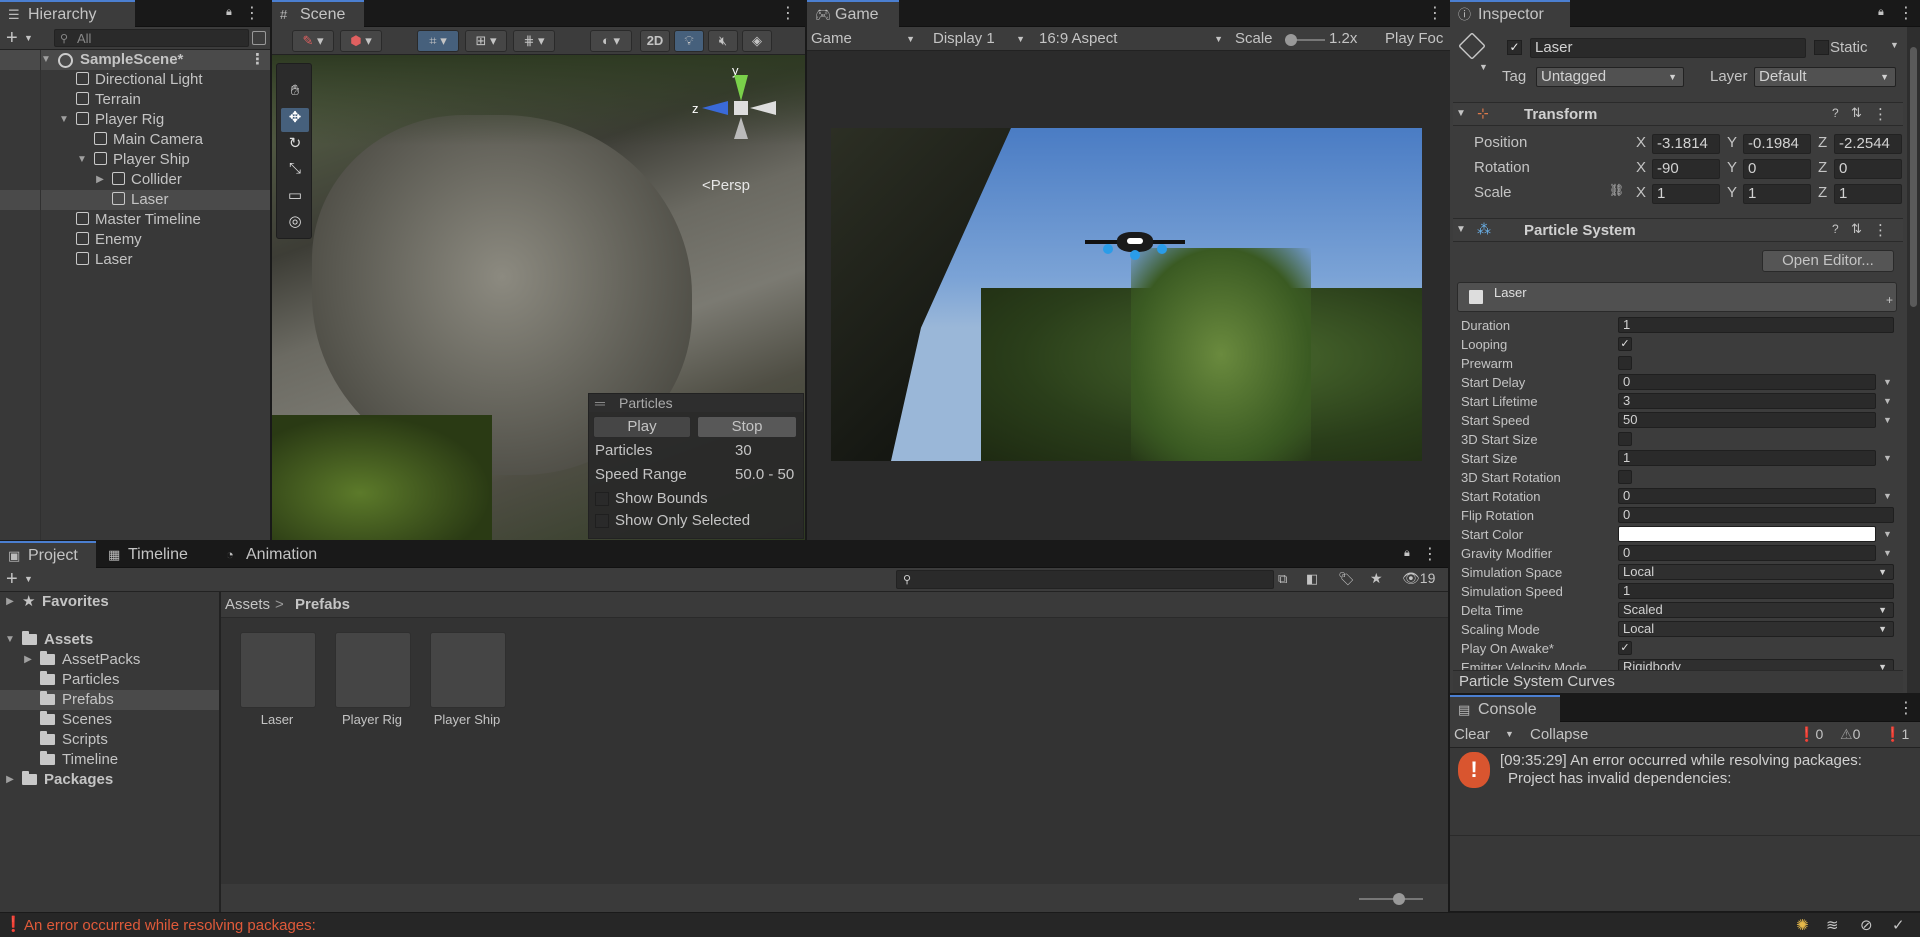 This screenshot has width=1920, height=937. I want to click on search-by-type-icon: ⧉, so click(1282, 579).